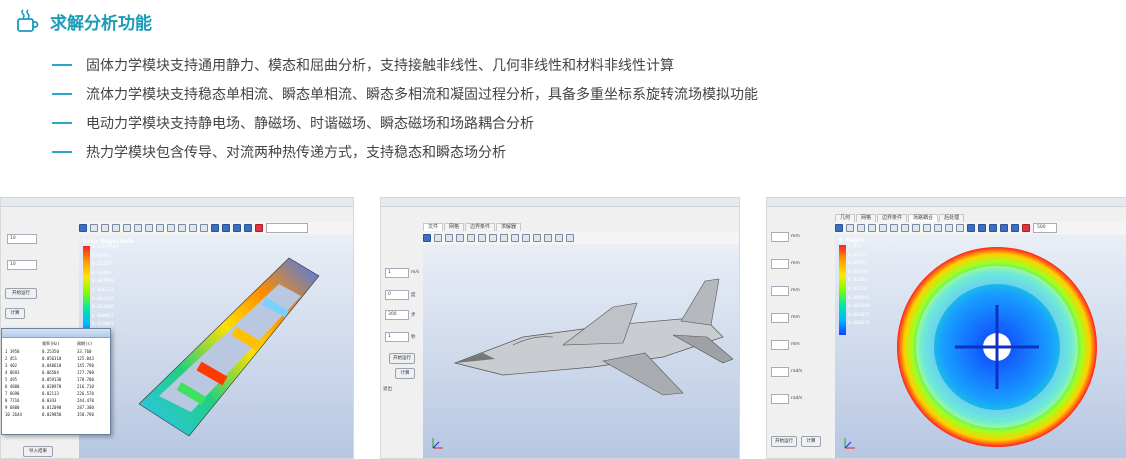  Describe the element at coordinates (287, 228) in the screenshot. I see `frame-slider` at that location.